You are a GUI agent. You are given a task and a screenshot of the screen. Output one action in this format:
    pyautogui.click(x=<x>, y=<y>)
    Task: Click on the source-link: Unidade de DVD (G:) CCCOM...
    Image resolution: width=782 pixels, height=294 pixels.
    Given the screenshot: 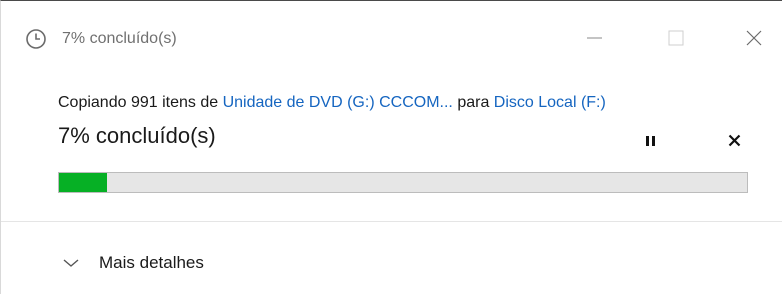 What is the action you would take?
    pyautogui.click(x=338, y=102)
    